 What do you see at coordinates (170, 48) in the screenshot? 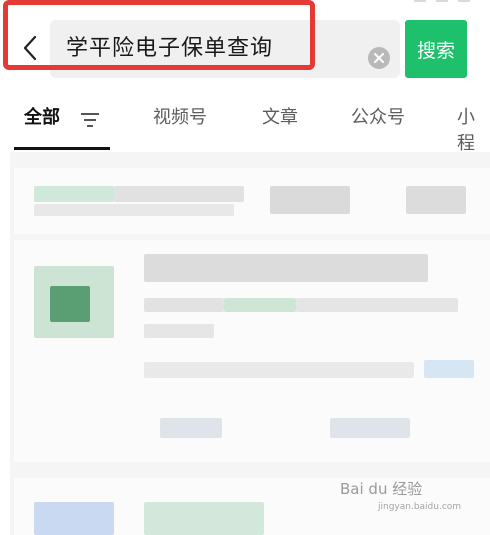
I see `search-query-text: 学平险电子保单查询` at bounding box center [170, 48].